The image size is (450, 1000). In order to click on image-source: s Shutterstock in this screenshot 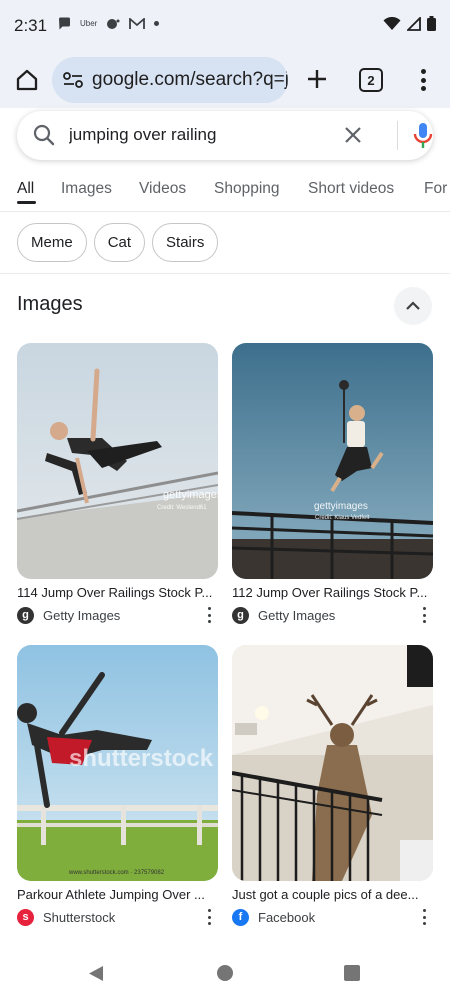, I will do `click(117, 917)`.